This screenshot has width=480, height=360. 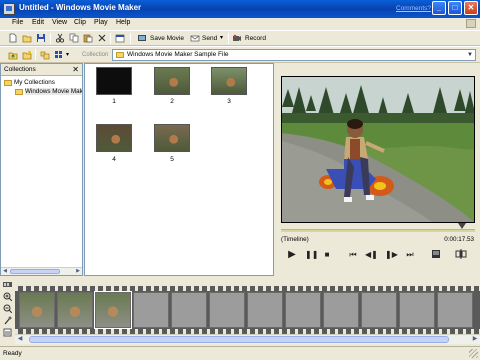 I want to click on storyboard-tools, so click(x=7, y=312).